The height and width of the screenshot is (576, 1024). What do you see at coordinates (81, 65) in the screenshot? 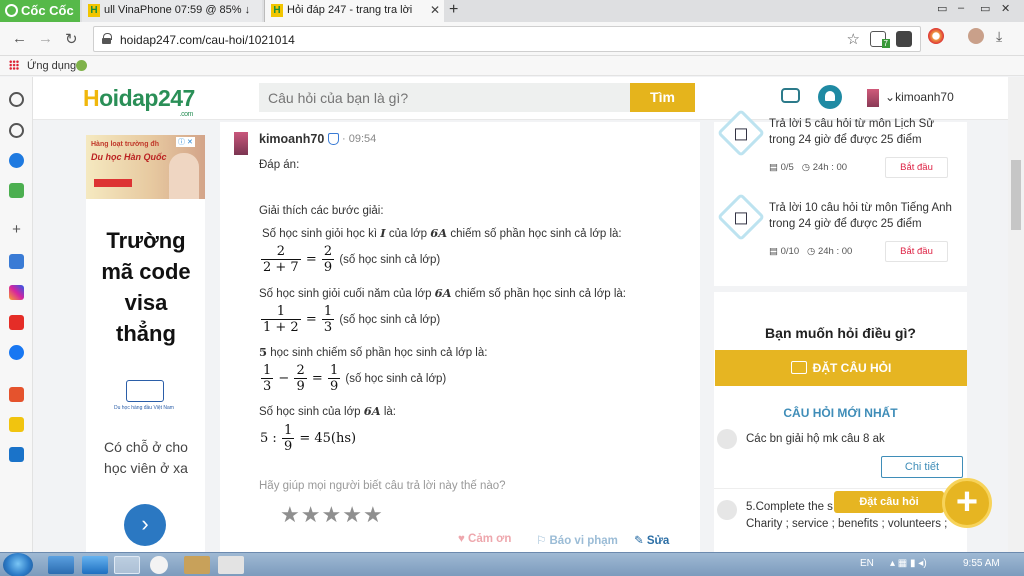
I see `bookmark-icon` at bounding box center [81, 65].